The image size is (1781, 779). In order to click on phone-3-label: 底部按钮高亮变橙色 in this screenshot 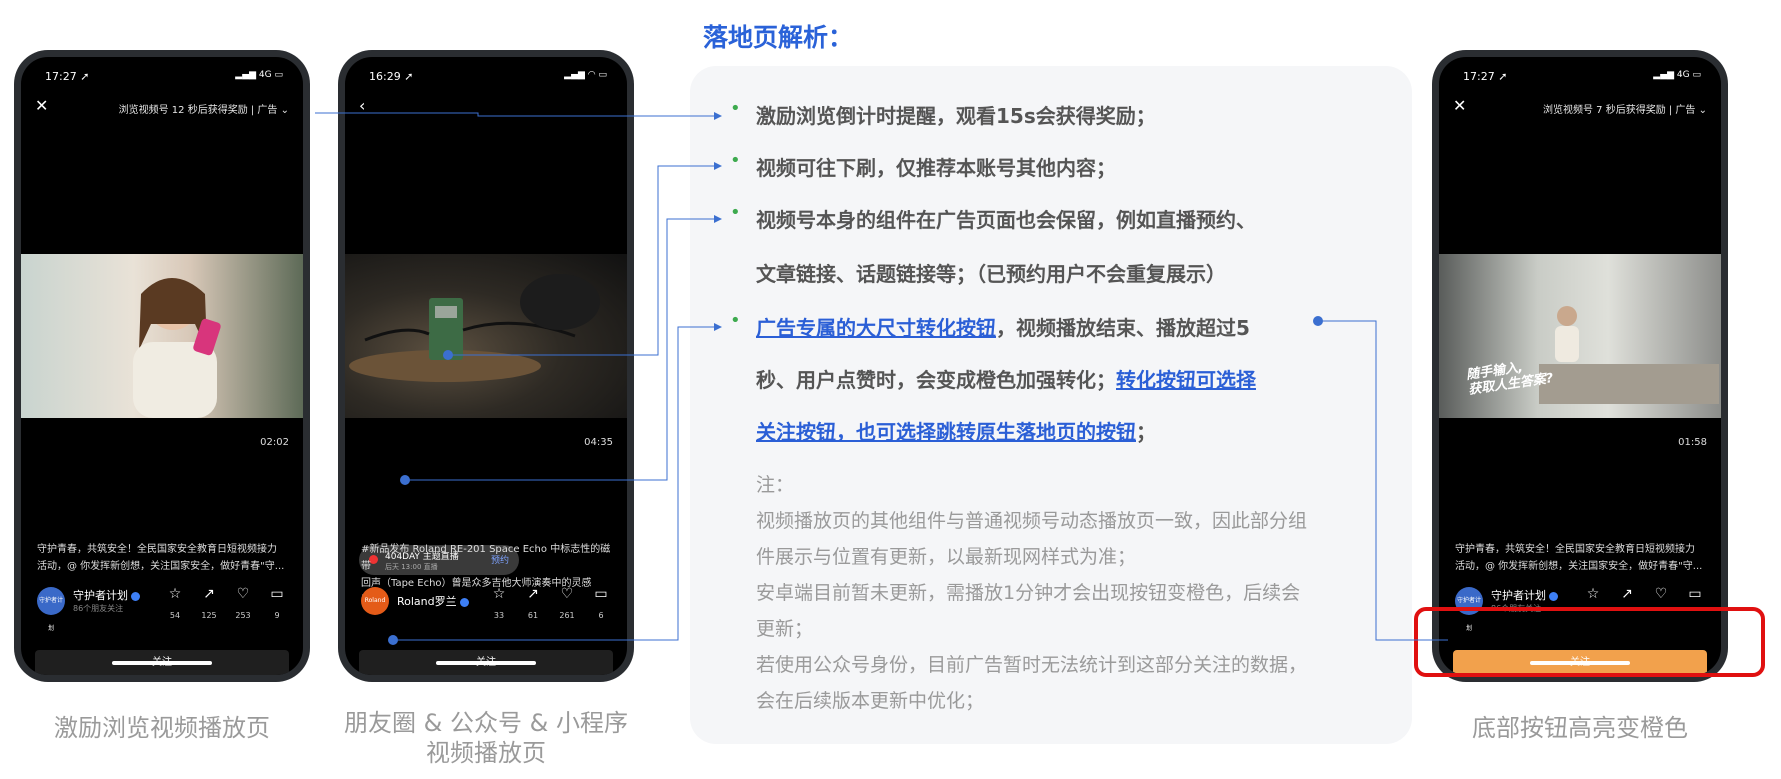, I will do `click(1580, 728)`.